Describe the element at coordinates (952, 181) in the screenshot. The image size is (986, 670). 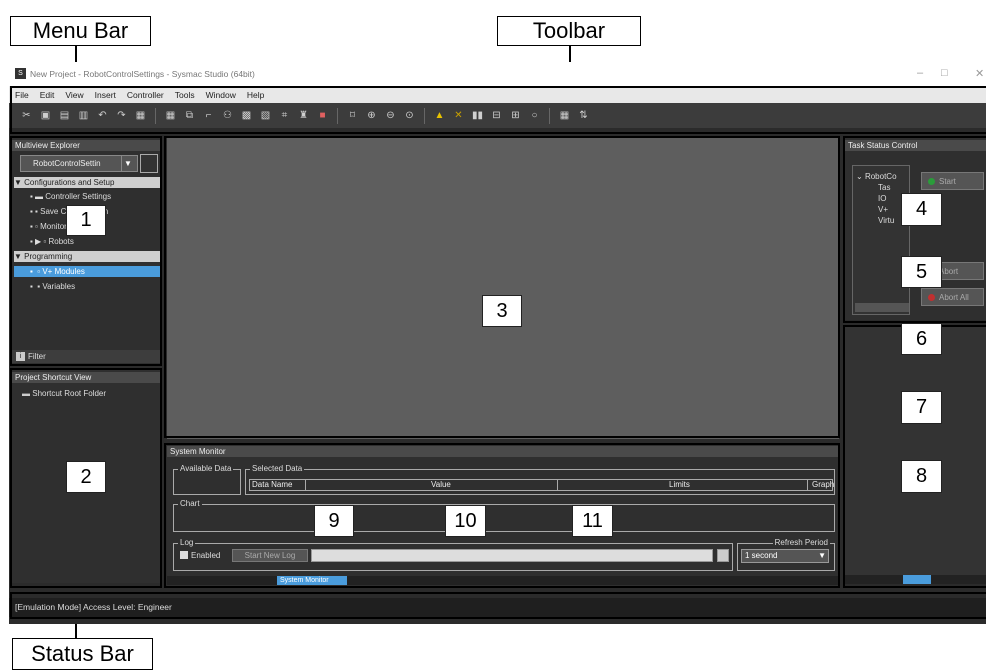
I see `start-button: Start` at that location.